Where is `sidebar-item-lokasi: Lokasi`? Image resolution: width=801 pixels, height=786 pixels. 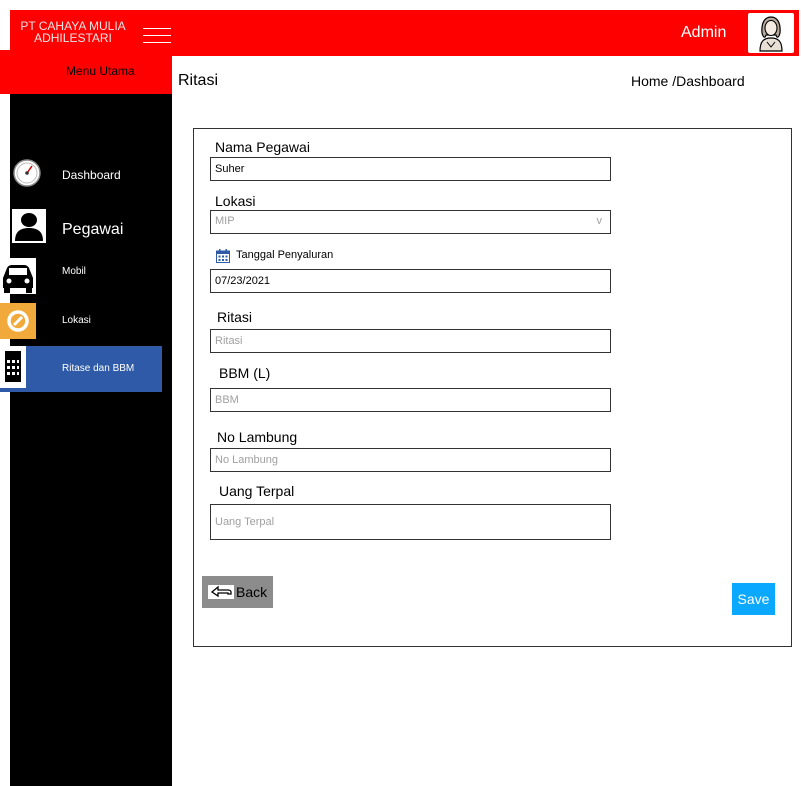
sidebar-item-lokasi: Lokasi is located at coordinates (81, 325).